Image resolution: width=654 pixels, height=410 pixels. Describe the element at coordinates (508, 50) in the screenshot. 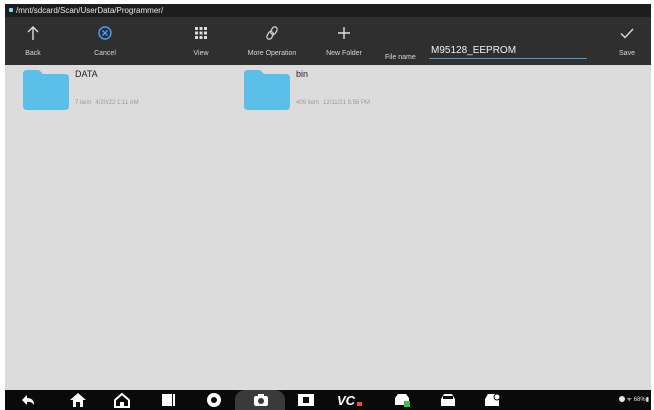

I see `file-name-input` at that location.